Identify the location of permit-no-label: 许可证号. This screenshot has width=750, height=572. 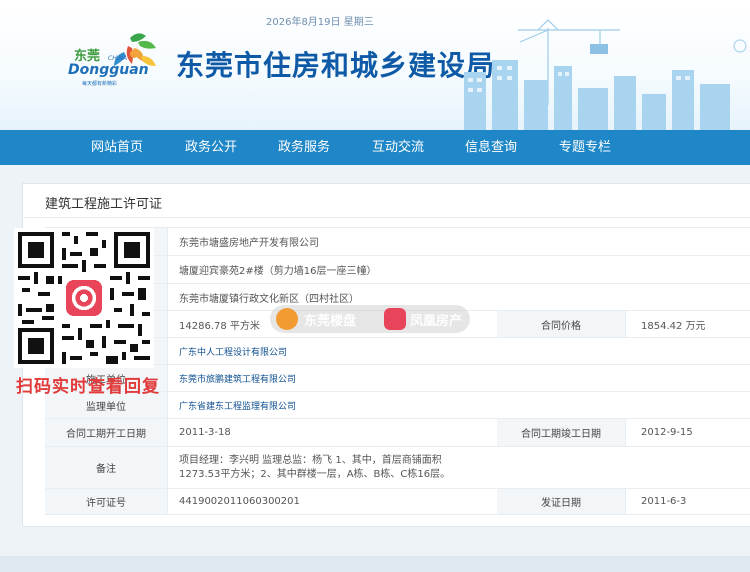
(106, 501).